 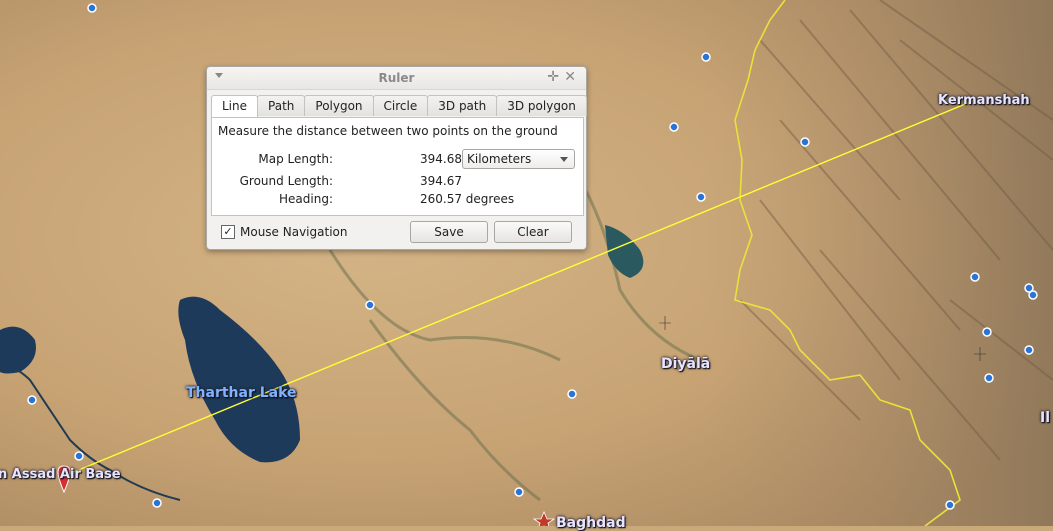 What do you see at coordinates (397, 200) in the screenshot?
I see `heading-row: Heading: 260.57 degrees` at bounding box center [397, 200].